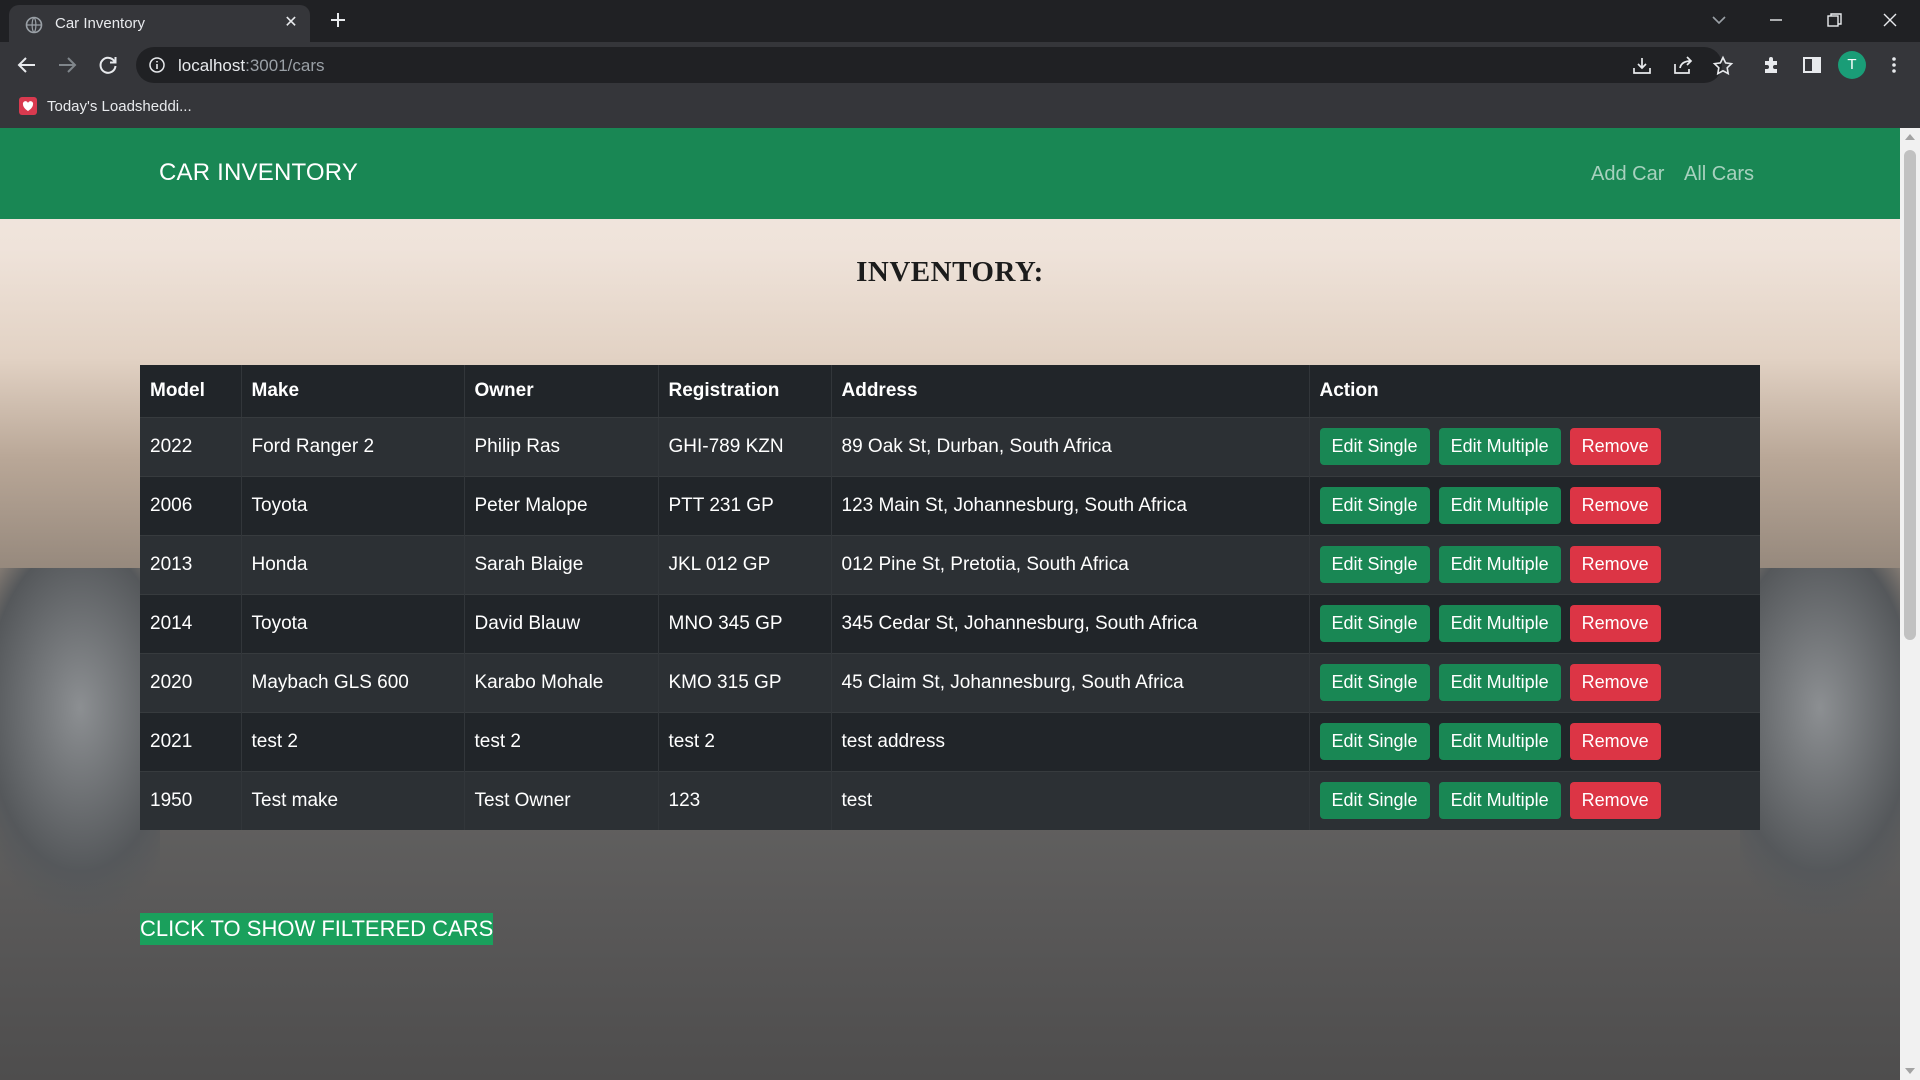 The height and width of the screenshot is (1080, 1920). I want to click on cell-owner: Test Owner, so click(560, 800).